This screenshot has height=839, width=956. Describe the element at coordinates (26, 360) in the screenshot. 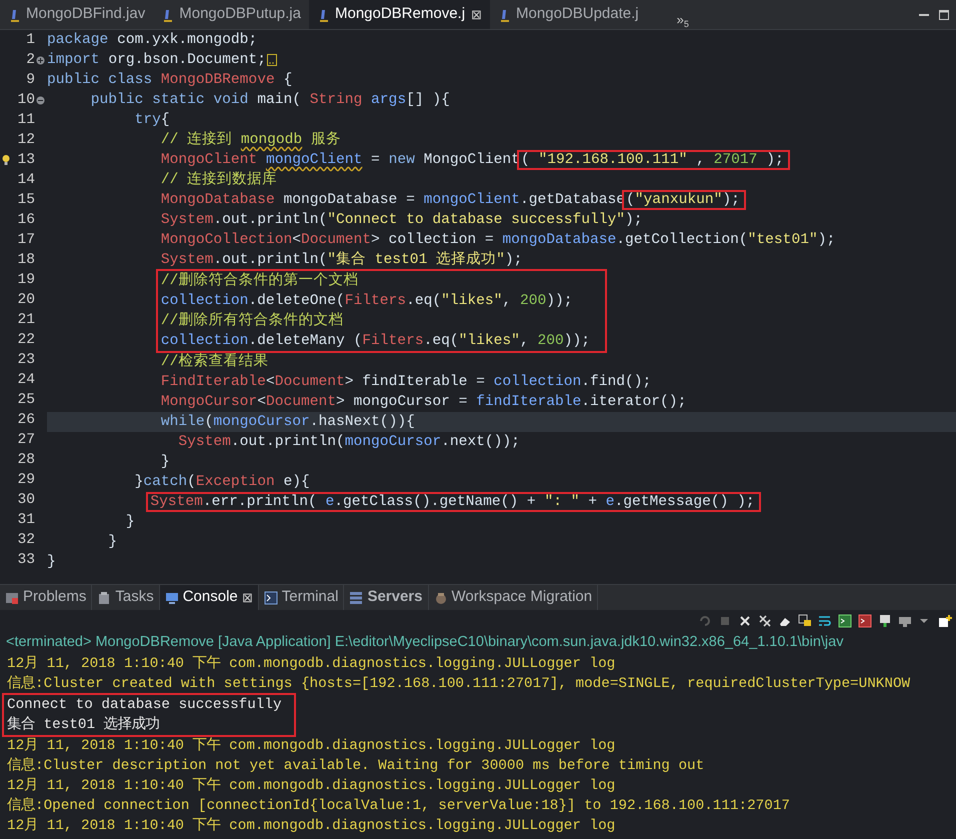

I see `line-number: 23` at that location.